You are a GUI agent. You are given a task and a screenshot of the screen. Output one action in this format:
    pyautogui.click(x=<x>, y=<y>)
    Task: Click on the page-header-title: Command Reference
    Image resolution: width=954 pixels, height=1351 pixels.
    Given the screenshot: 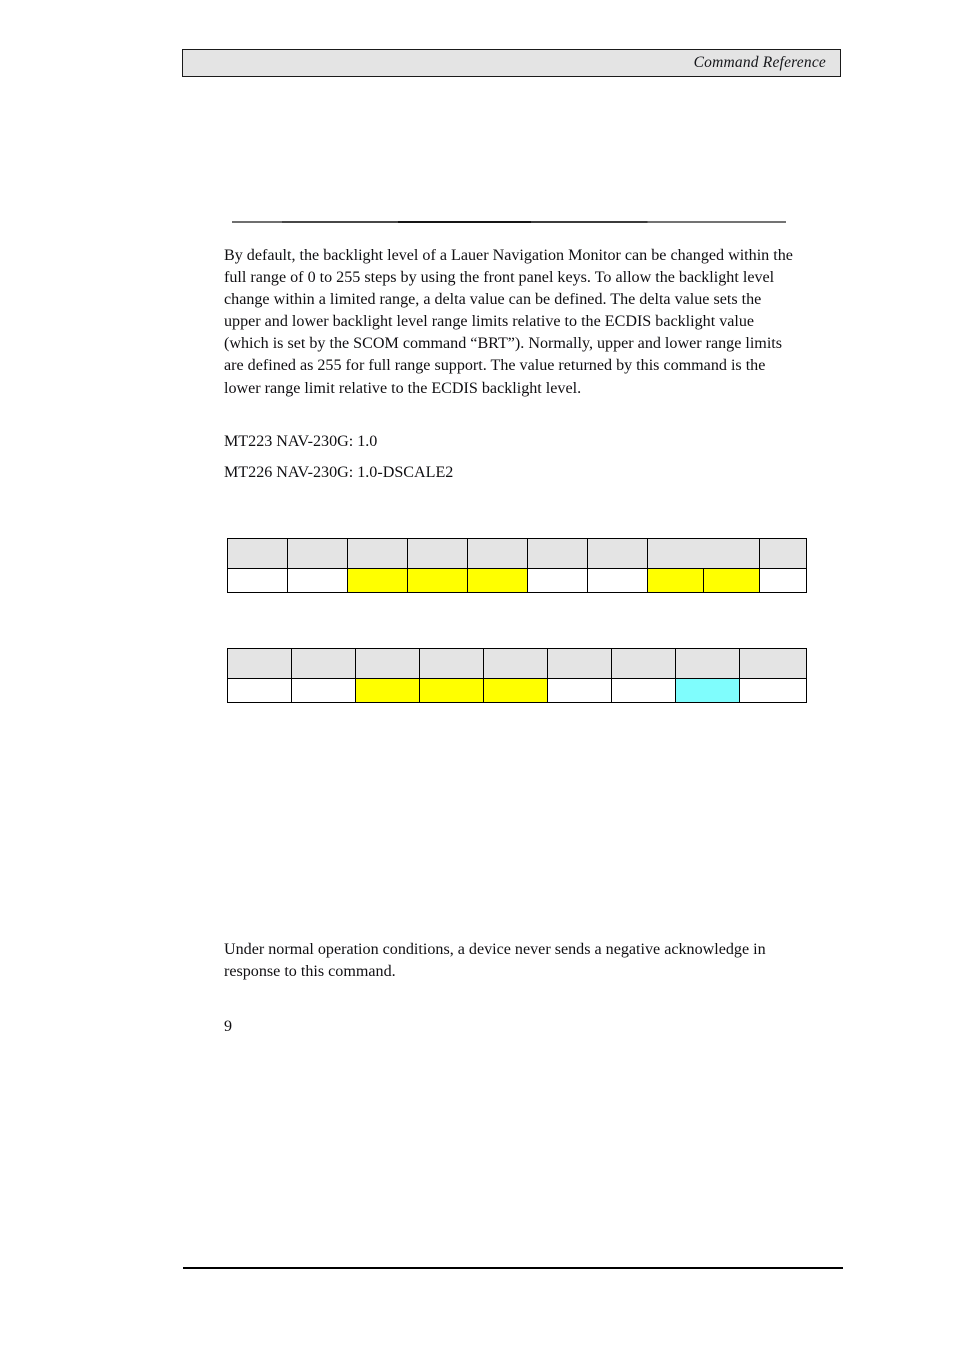 What is the action you would take?
    pyautogui.click(x=759, y=62)
    